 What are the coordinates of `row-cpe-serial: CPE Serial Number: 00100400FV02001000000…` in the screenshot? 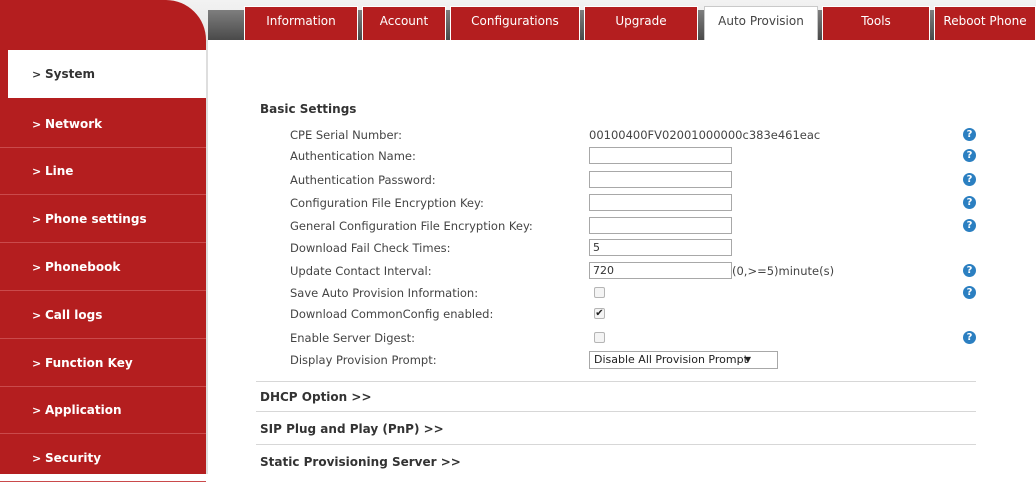 It's located at (622, 135).